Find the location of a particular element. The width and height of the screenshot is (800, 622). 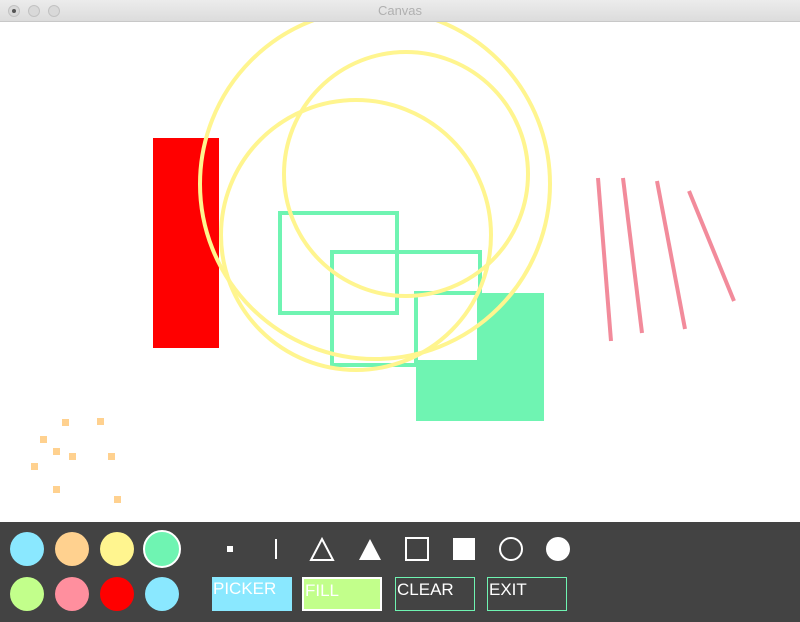

window-title: Canvas is located at coordinates (400, 10).